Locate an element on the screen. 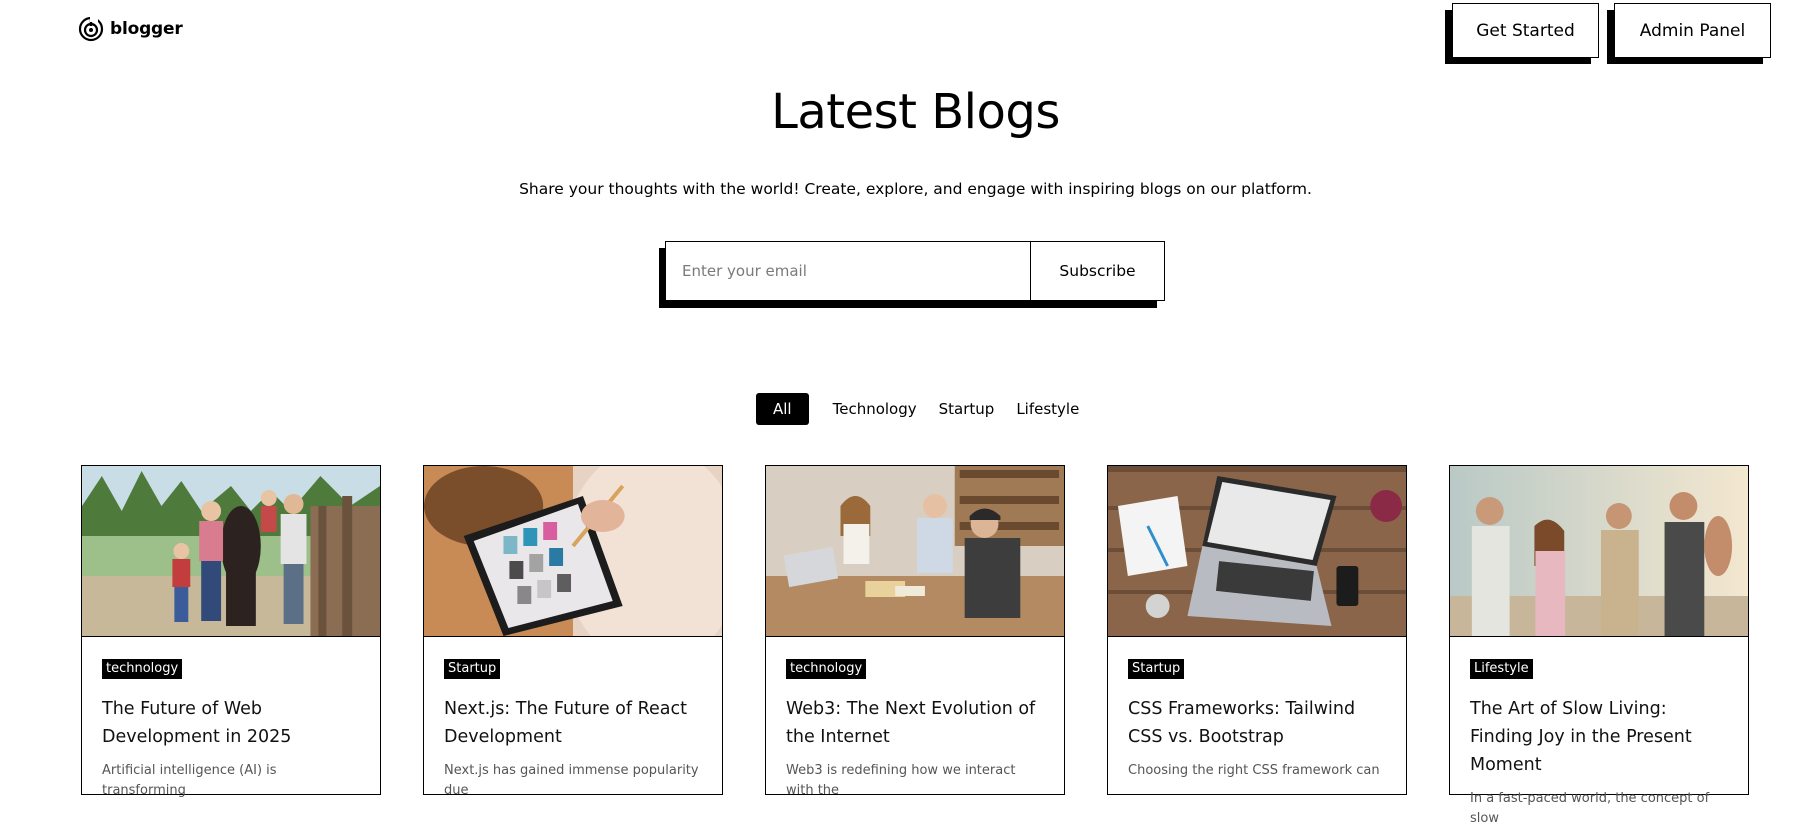 The width and height of the screenshot is (1801, 829). brand-name: blogger is located at coordinates (146, 29).